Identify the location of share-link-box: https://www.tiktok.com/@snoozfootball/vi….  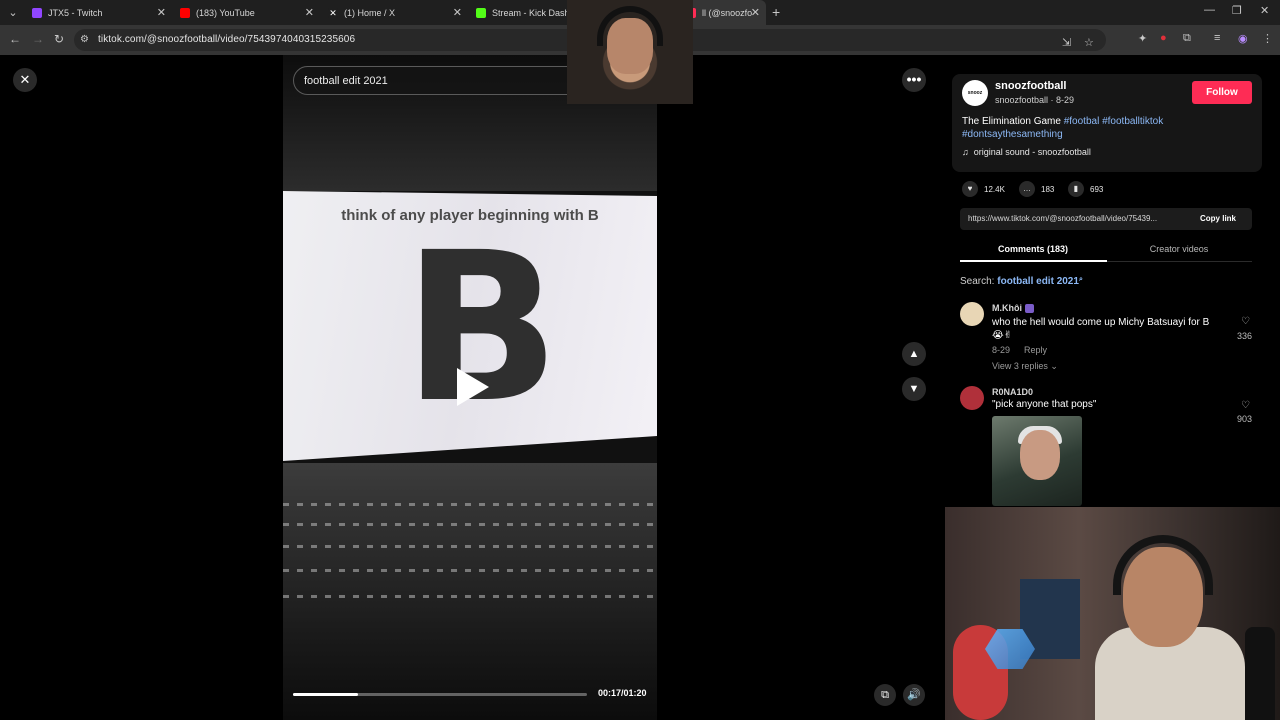
(1106, 219).